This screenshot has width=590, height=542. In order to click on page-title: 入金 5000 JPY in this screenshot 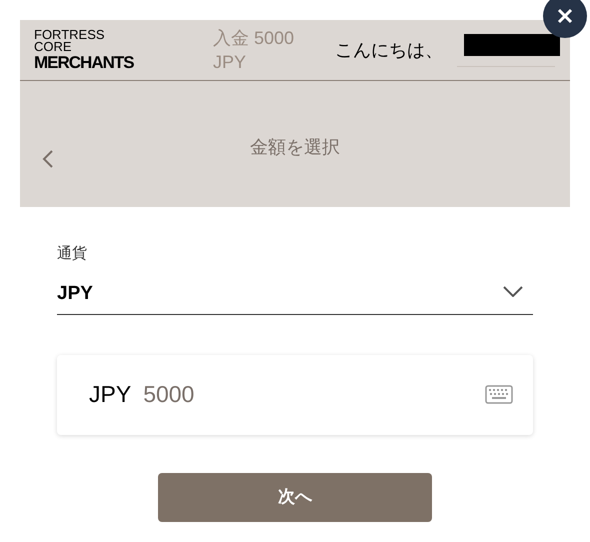, I will do `click(254, 50)`.